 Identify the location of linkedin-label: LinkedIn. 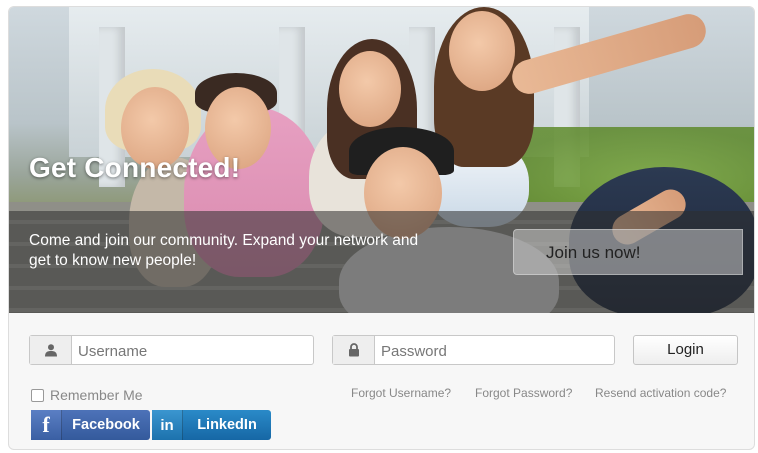
(227, 425).